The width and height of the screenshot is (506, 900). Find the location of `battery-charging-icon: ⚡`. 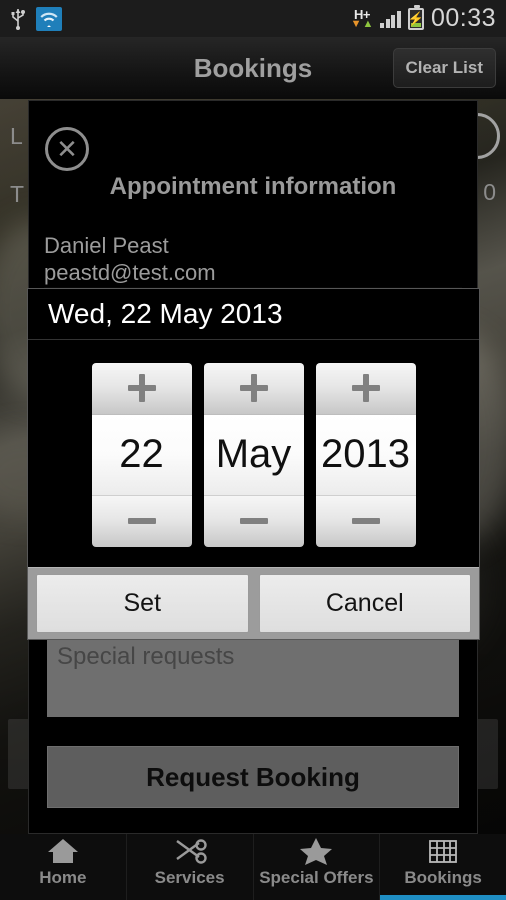

battery-charging-icon: ⚡ is located at coordinates (416, 17).